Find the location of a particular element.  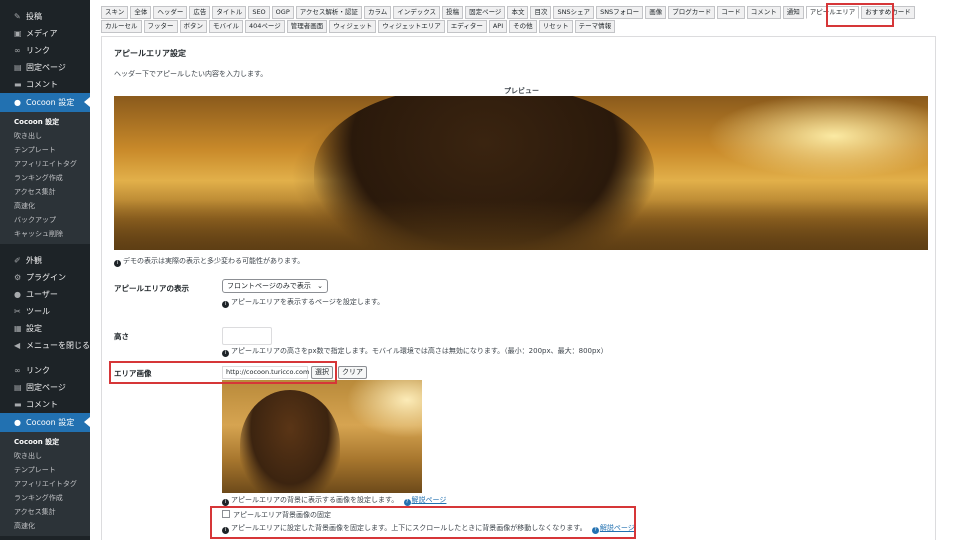

plugin-icon: ⚙ is located at coordinates (18, 277).